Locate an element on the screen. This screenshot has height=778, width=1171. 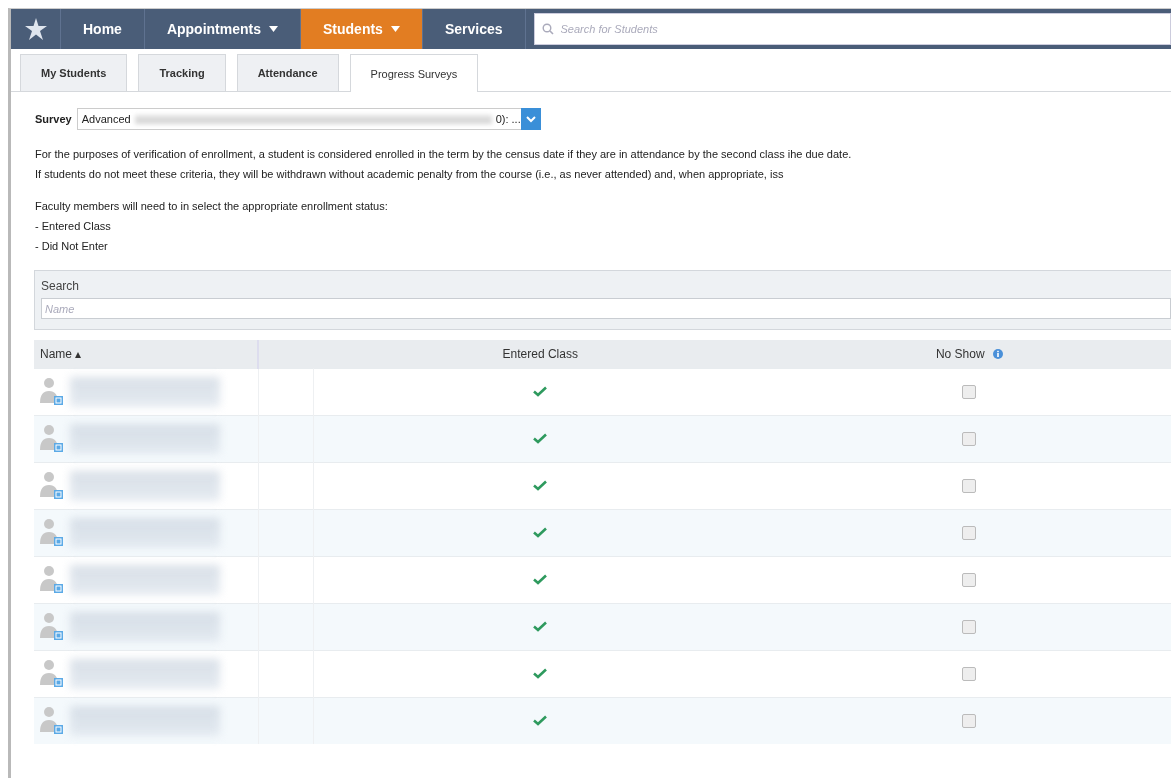
info-icon is located at coordinates (997, 354).